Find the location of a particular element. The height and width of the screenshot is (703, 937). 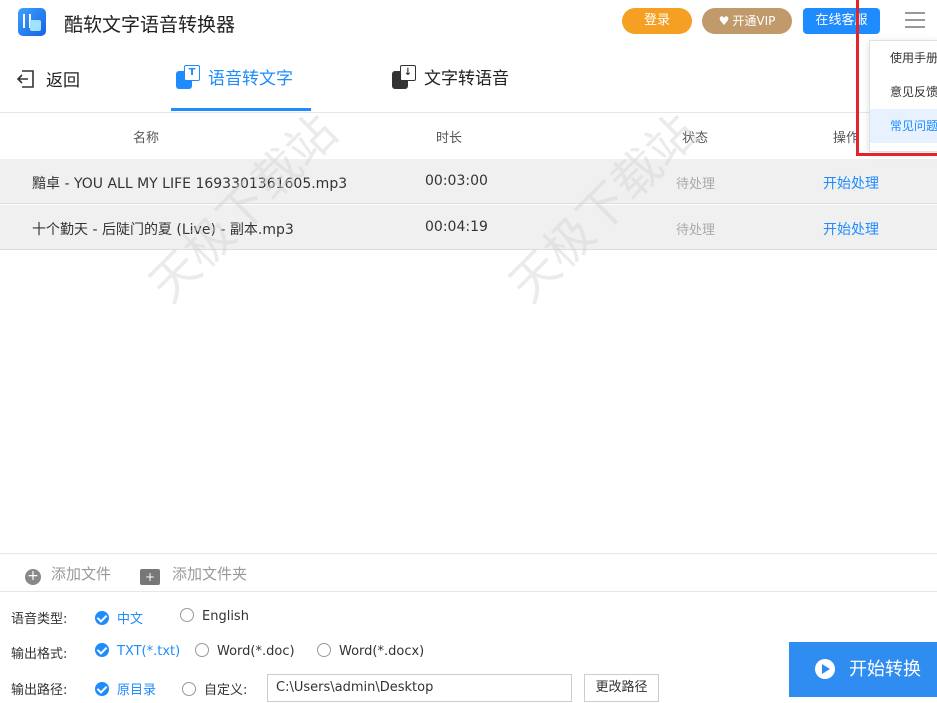

file-name: 十个勤天 - 后陡门的夏 (Live) - 副本.mp3 is located at coordinates (163, 230).